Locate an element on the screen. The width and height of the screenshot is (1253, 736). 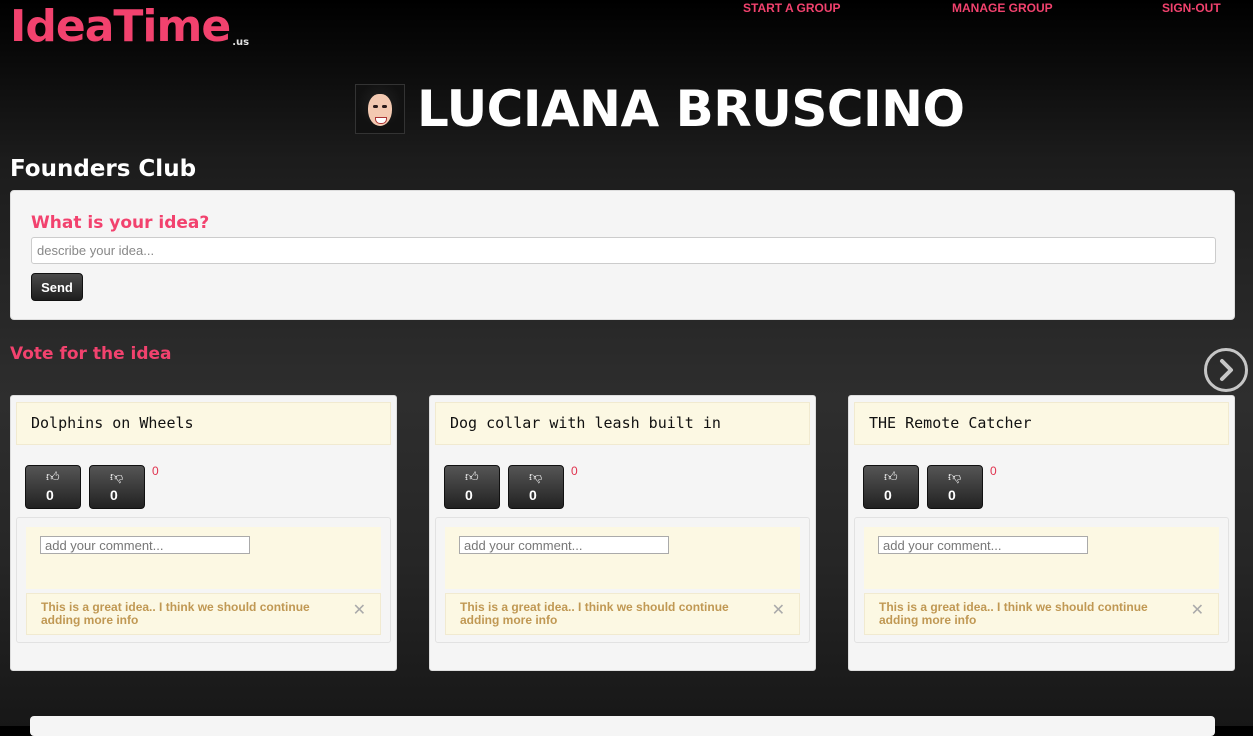
bottom-panel is located at coordinates (622, 726).